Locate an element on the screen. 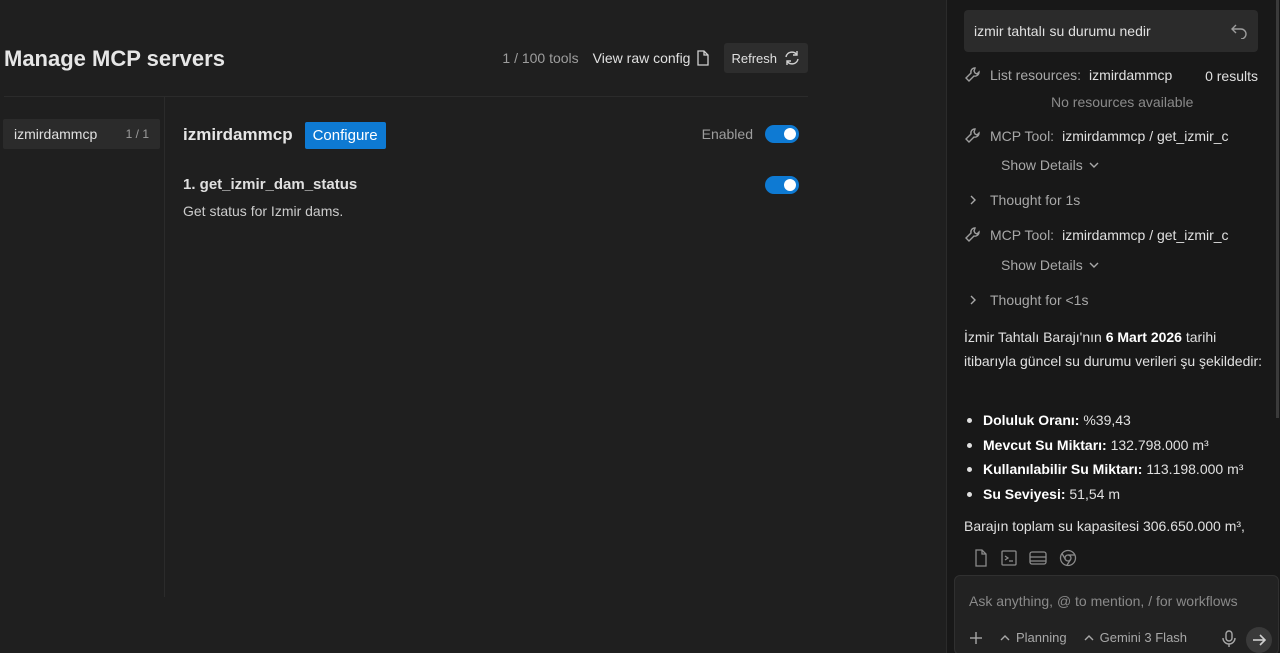  step-label: Thought for <1s is located at coordinates (1039, 300).